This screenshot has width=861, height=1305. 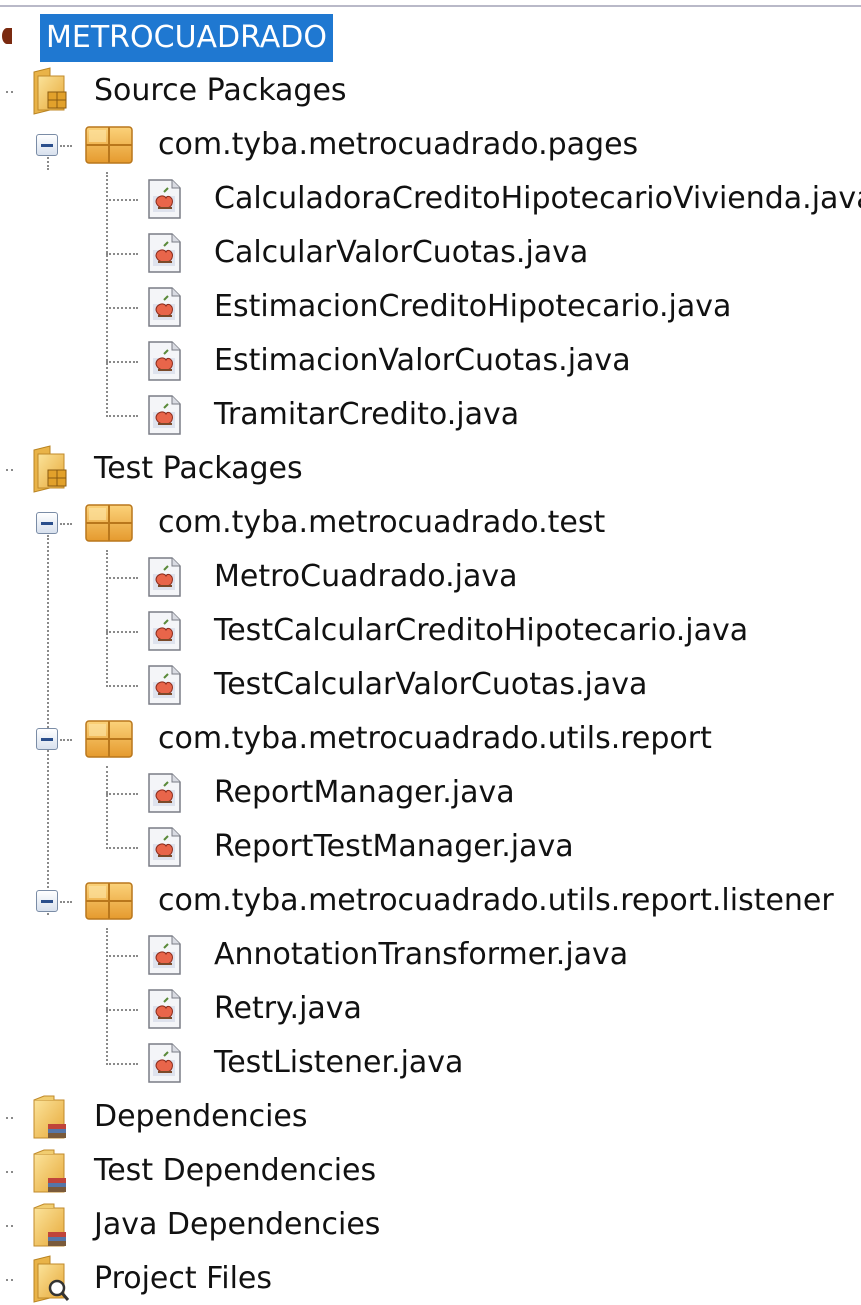 What do you see at coordinates (473, 306) in the screenshot?
I see `node-label: EstimacionCreditoHipotecario.java` at bounding box center [473, 306].